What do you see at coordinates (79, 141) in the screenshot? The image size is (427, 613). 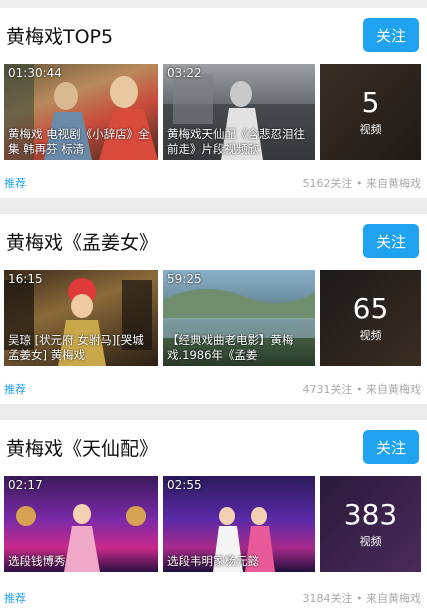 I see `video-caption: 黄梅戏 电视剧《小辞店》全集 韩再芬 标清` at bounding box center [79, 141].